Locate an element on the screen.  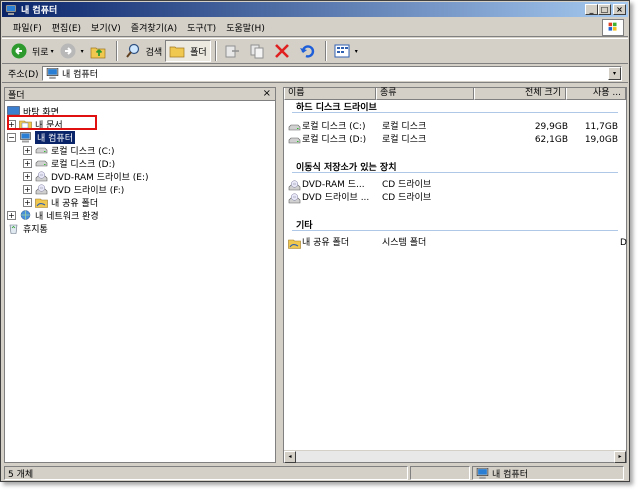
views-icon is located at coordinates (342, 51).